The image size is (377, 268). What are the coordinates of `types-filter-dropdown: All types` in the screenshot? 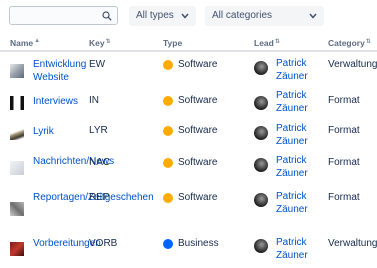 It's located at (162, 16).